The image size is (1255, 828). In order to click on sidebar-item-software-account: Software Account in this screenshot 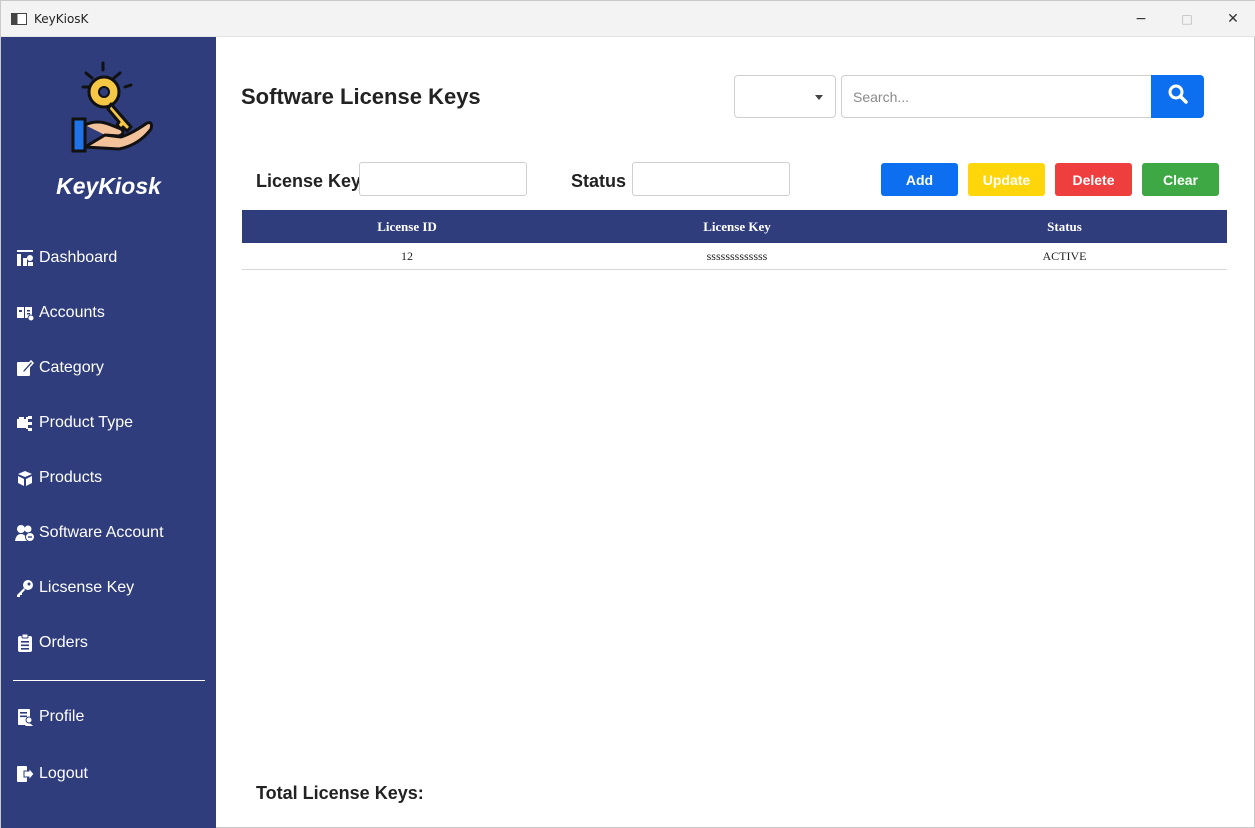, I will do `click(89, 533)`.